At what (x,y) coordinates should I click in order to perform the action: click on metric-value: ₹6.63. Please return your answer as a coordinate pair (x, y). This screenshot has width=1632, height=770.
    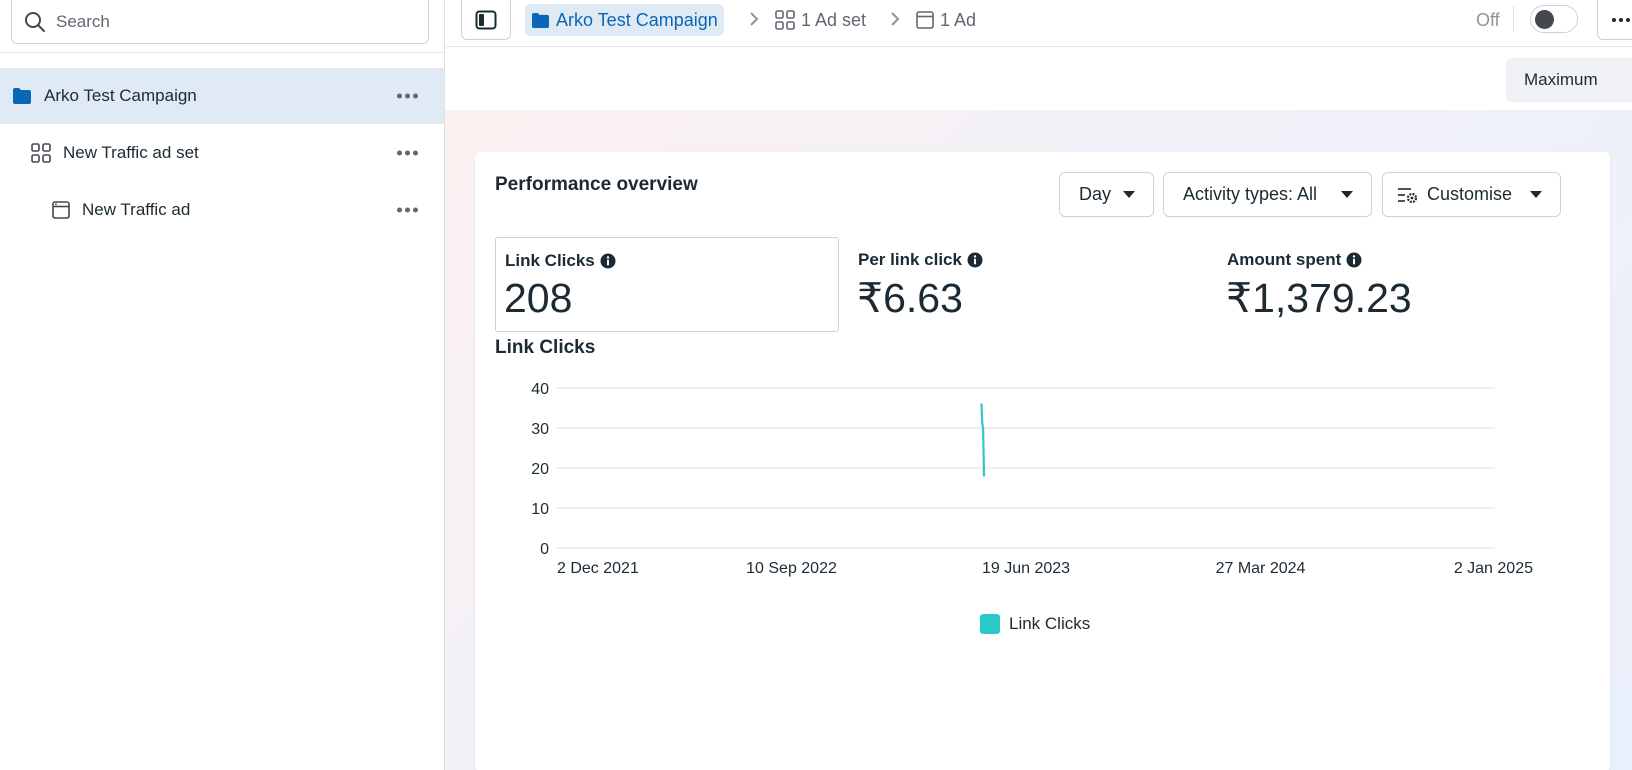
    Looking at the image, I should click on (910, 298).